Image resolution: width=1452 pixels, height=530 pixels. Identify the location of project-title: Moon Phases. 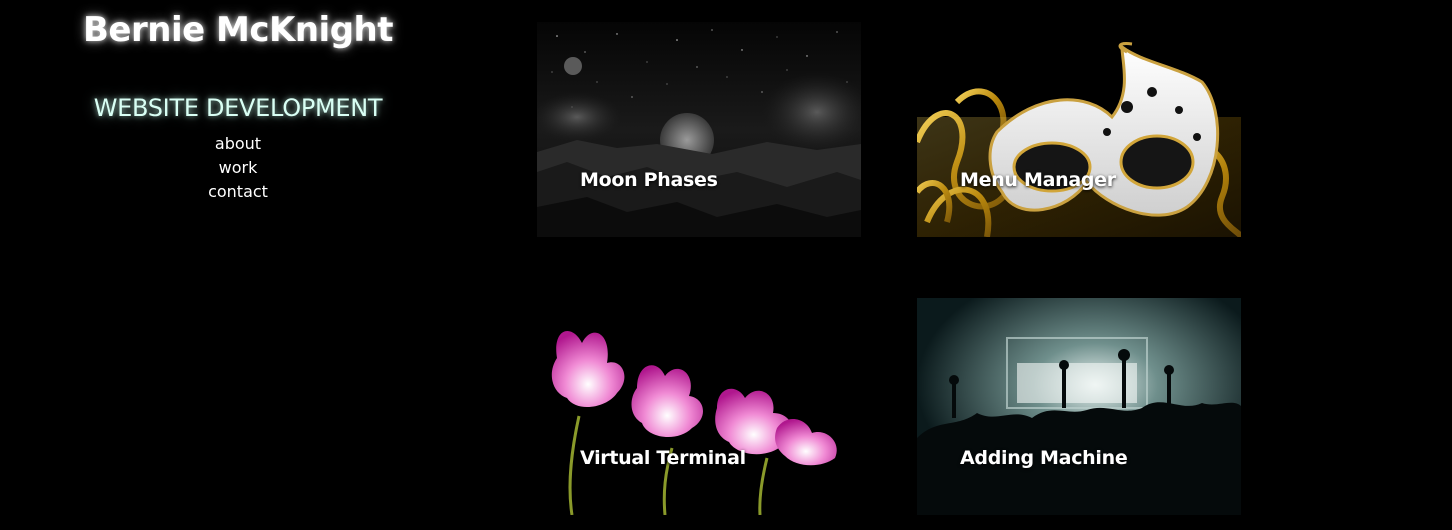
(649, 180).